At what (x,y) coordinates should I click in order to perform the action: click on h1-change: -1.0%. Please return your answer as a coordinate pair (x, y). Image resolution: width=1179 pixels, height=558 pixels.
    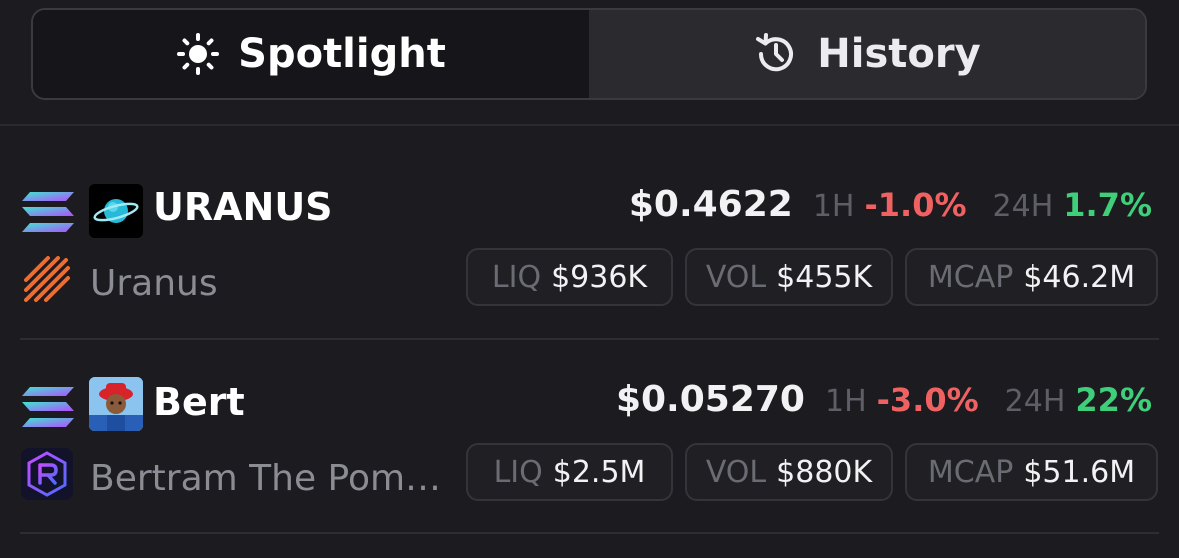
    Looking at the image, I should click on (915, 205).